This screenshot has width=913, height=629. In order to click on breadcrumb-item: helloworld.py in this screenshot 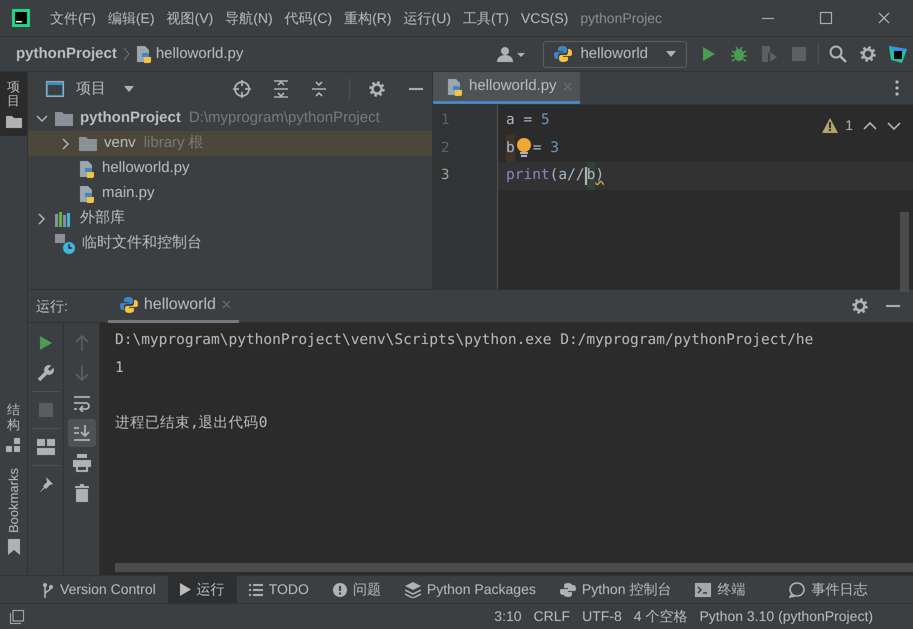, I will do `click(200, 54)`.